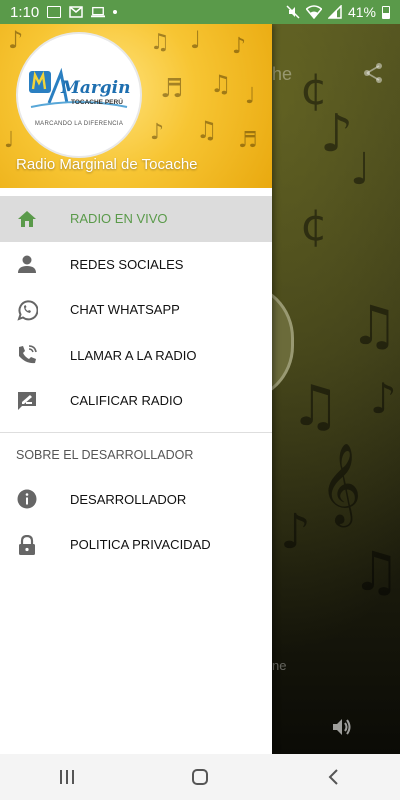 This screenshot has height=800, width=400. I want to click on person-icon, so click(27, 264).